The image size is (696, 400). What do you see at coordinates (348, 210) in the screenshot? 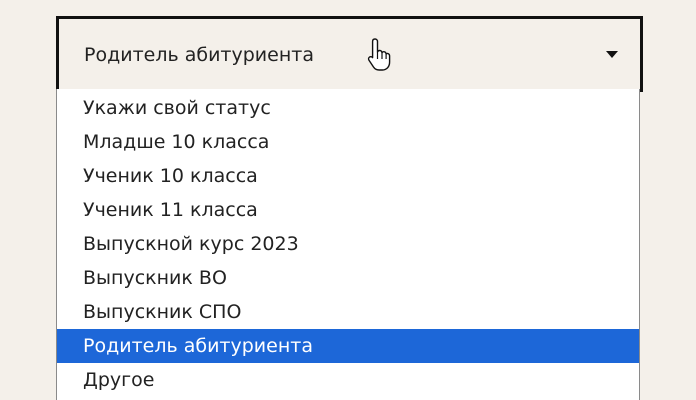
I see `select-option: Ученик 11 класса` at bounding box center [348, 210].